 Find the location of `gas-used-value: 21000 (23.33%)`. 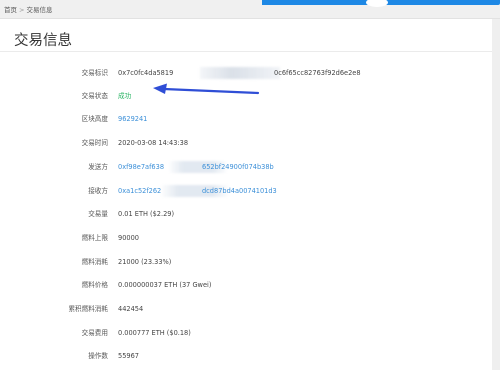

gas-used-value: 21000 (23.33%) is located at coordinates (145, 262).